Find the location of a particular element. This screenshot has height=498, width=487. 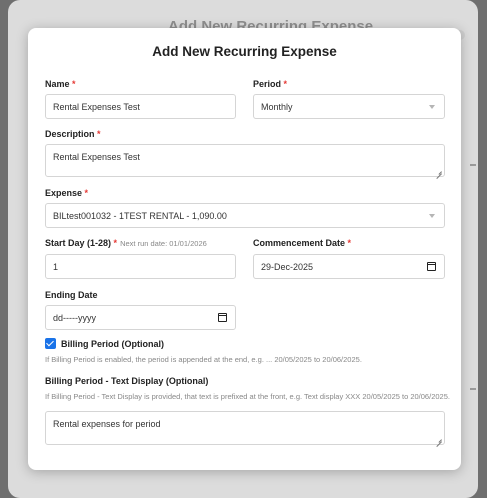

expense-select: BILtest001032 - 1TEST RENTAL - 1,090.00 is located at coordinates (245, 215).